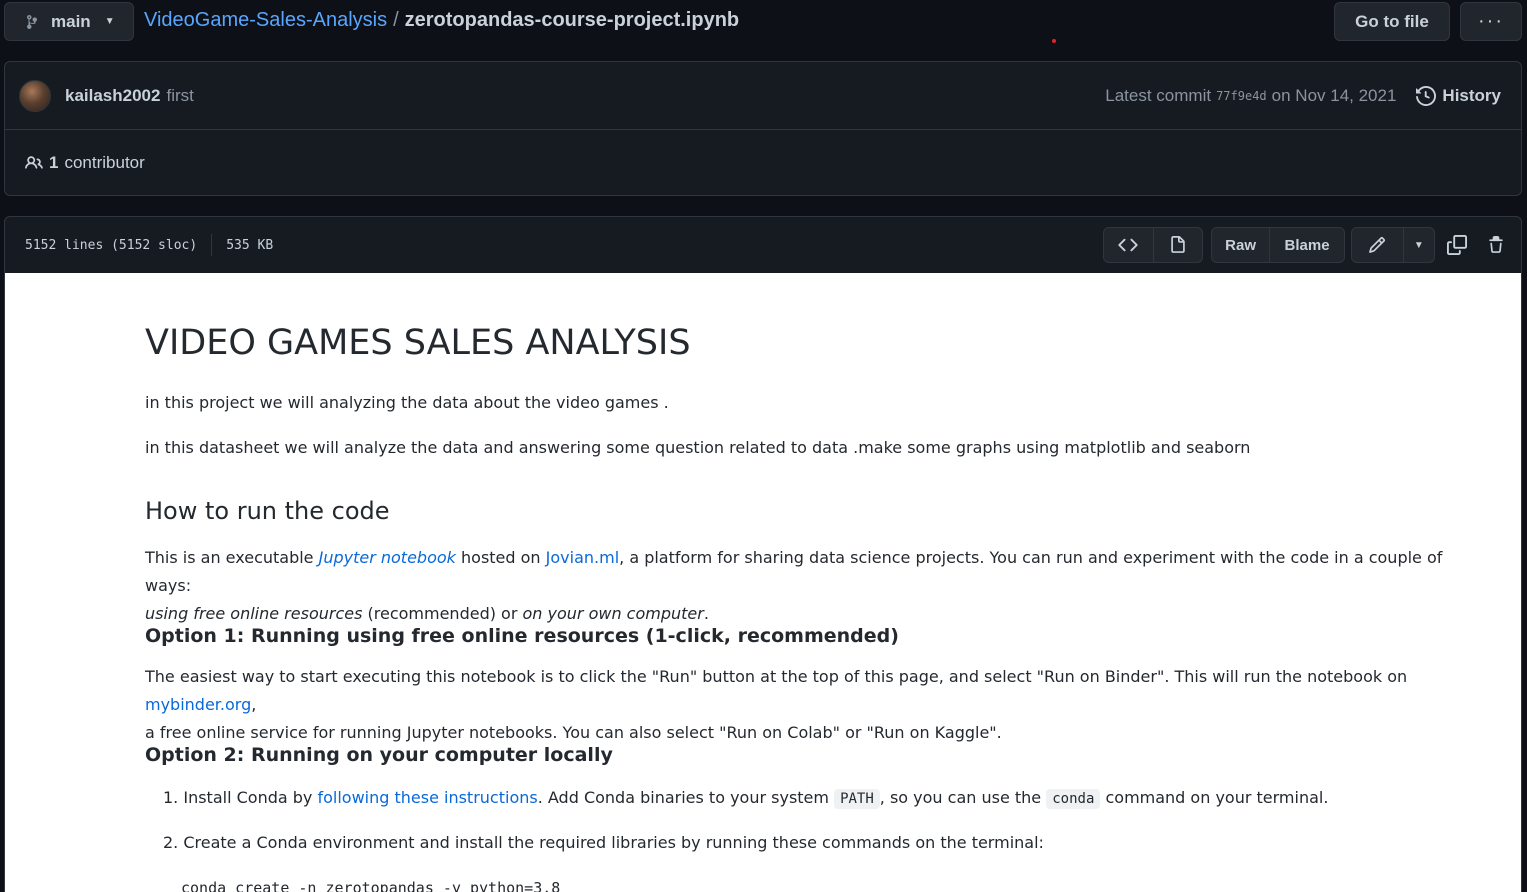 This screenshot has height=892, width=1527. I want to click on edit-dropdown-button: ▼, so click(1418, 245).